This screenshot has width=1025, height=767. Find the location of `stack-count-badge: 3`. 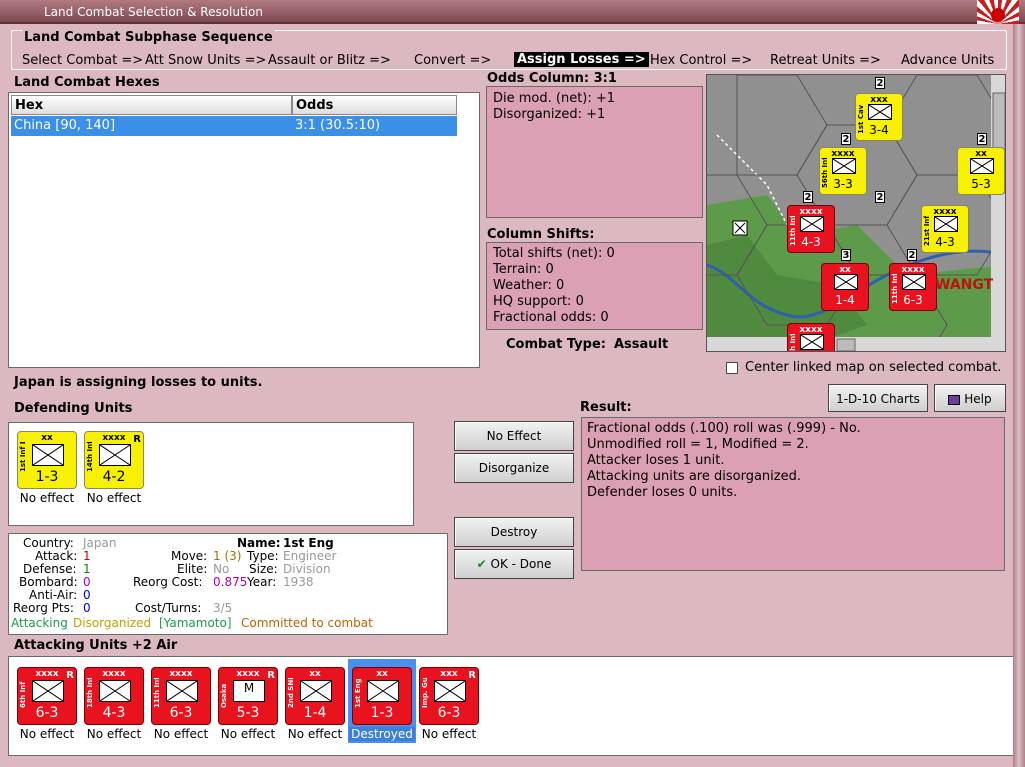

stack-count-badge: 3 is located at coordinates (846, 255).